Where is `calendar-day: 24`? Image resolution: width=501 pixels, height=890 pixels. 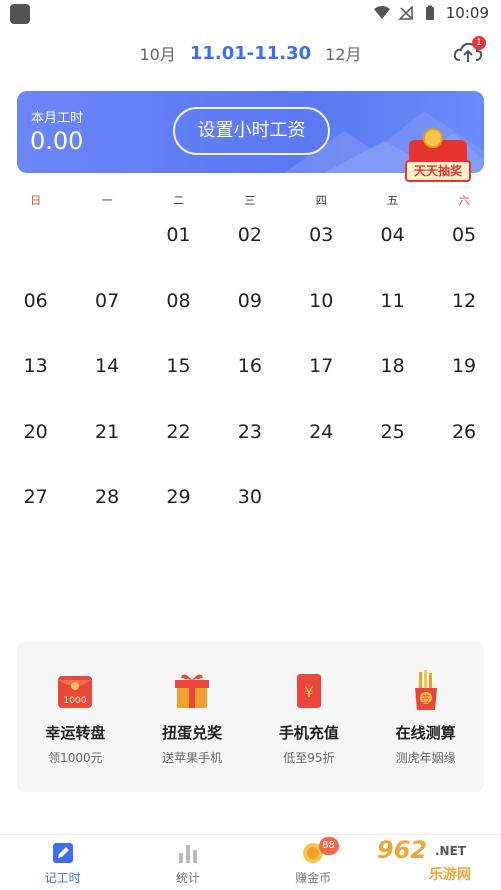 calendar-day: 24 is located at coordinates (321, 443).